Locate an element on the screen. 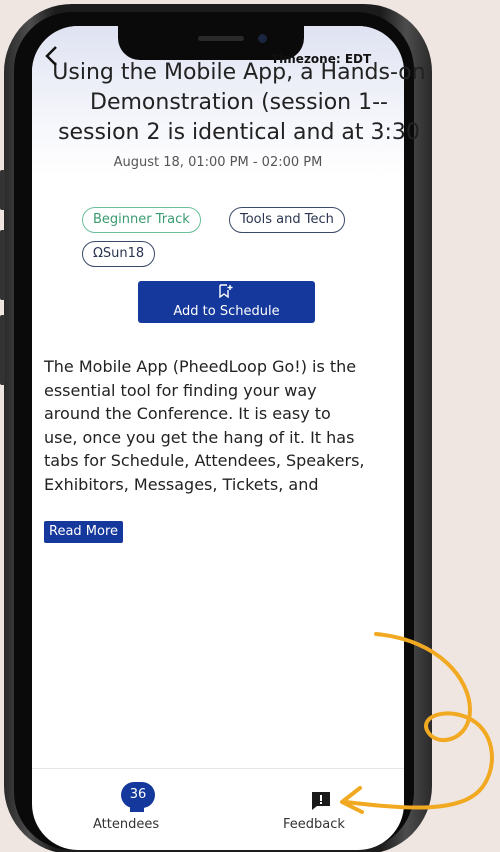 This screenshot has height=852, width=500. read-more-button: Read More is located at coordinates (84, 532).